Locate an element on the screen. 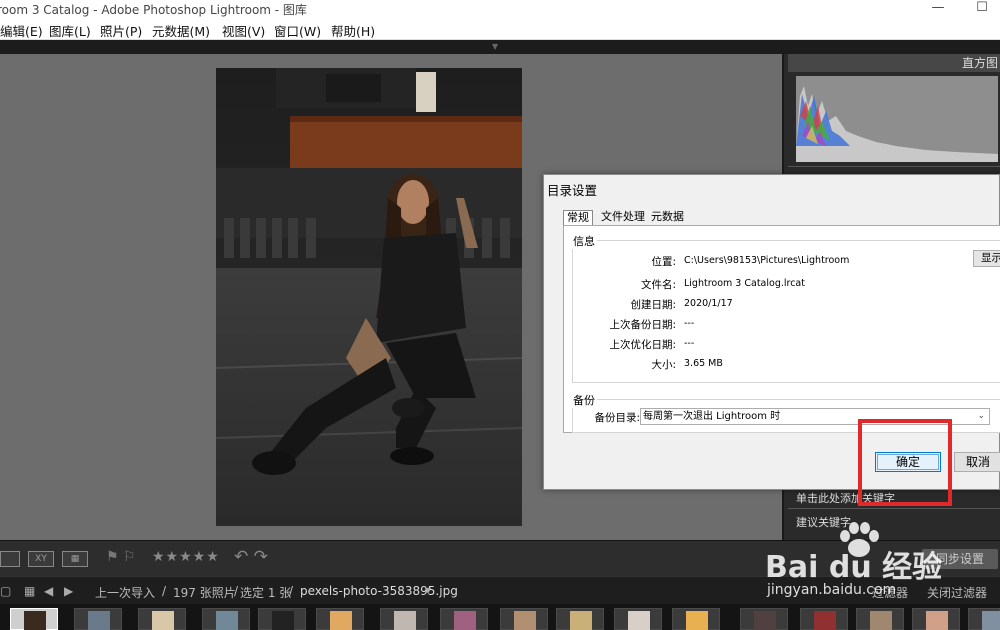 Image resolution: width=1000 pixels, height=630 pixels. flag-icons: ⚑ ⚐ is located at coordinates (121, 557).